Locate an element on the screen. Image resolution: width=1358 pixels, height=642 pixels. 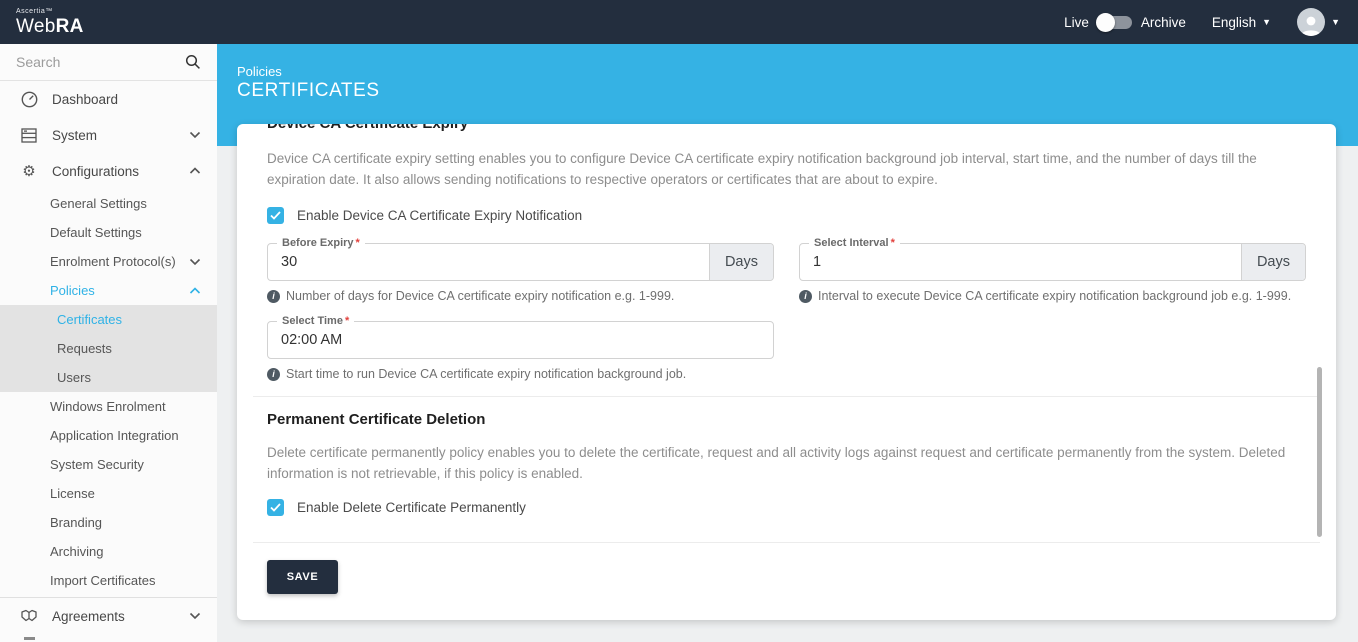
avatar is located at coordinates (1311, 22).